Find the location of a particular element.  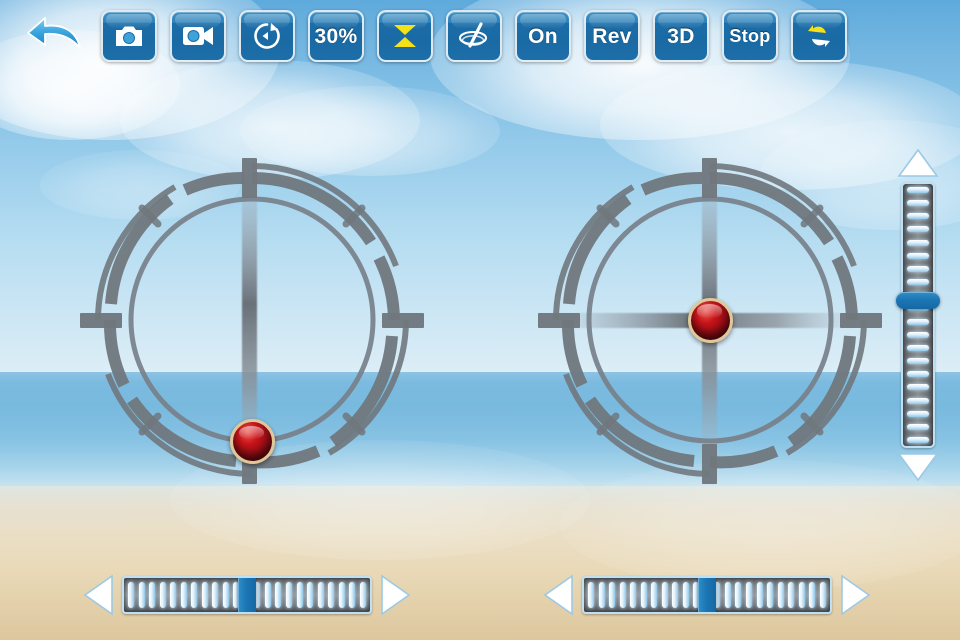

left-trim-slider is located at coordinates (247, 595).